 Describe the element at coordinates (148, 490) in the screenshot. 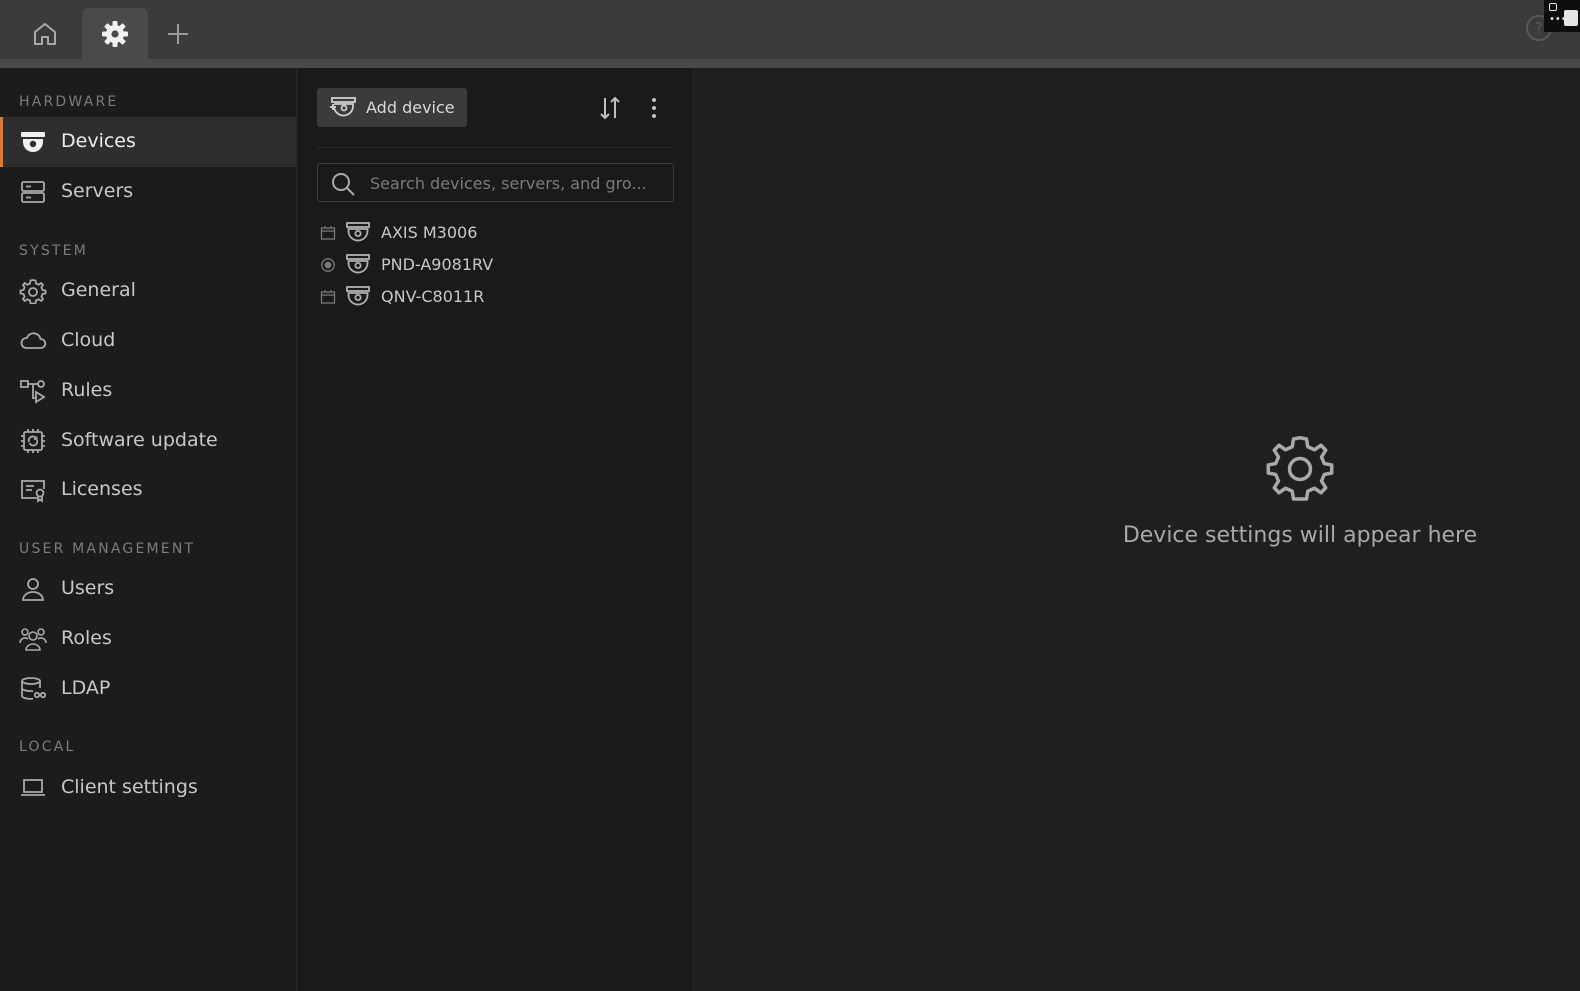

I see `sidebar-item-licenses: Licenses` at that location.